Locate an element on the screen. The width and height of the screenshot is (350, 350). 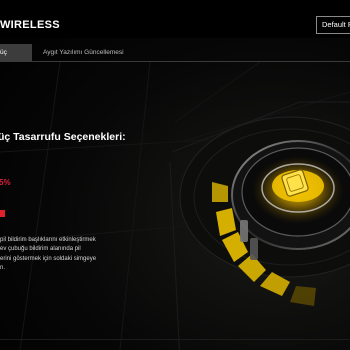
tab-power: üç is located at coordinates (16, 53).